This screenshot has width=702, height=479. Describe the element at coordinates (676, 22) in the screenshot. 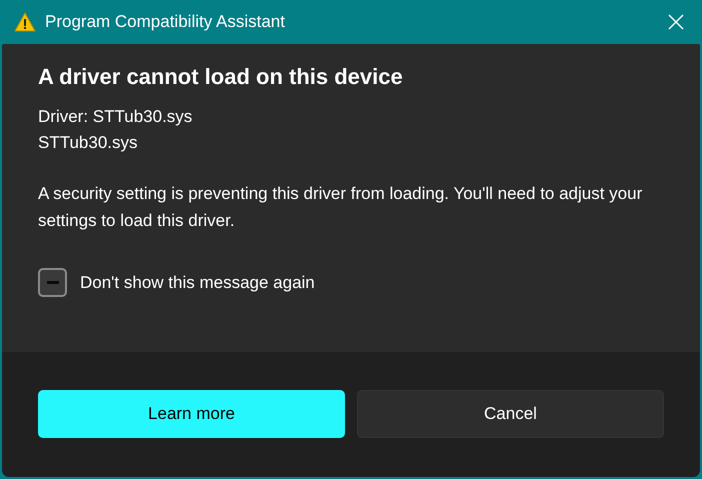

I see `close-icon` at that location.